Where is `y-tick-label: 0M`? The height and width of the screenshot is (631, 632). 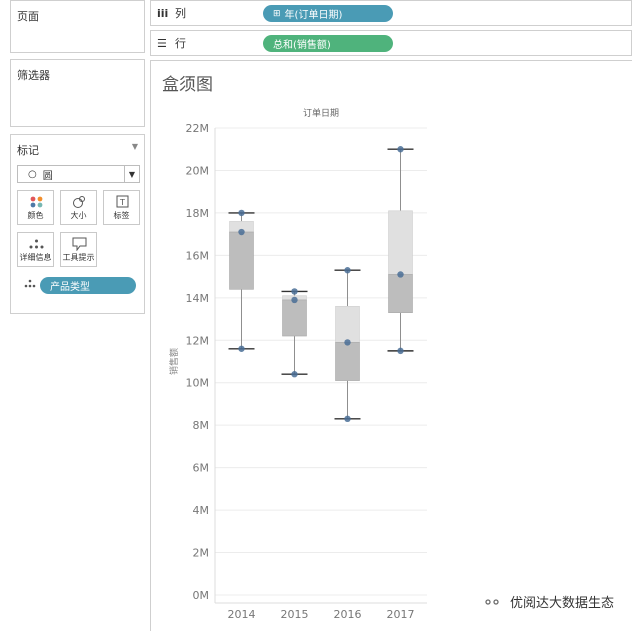
y-tick-label: 0M is located at coordinates (201, 595).